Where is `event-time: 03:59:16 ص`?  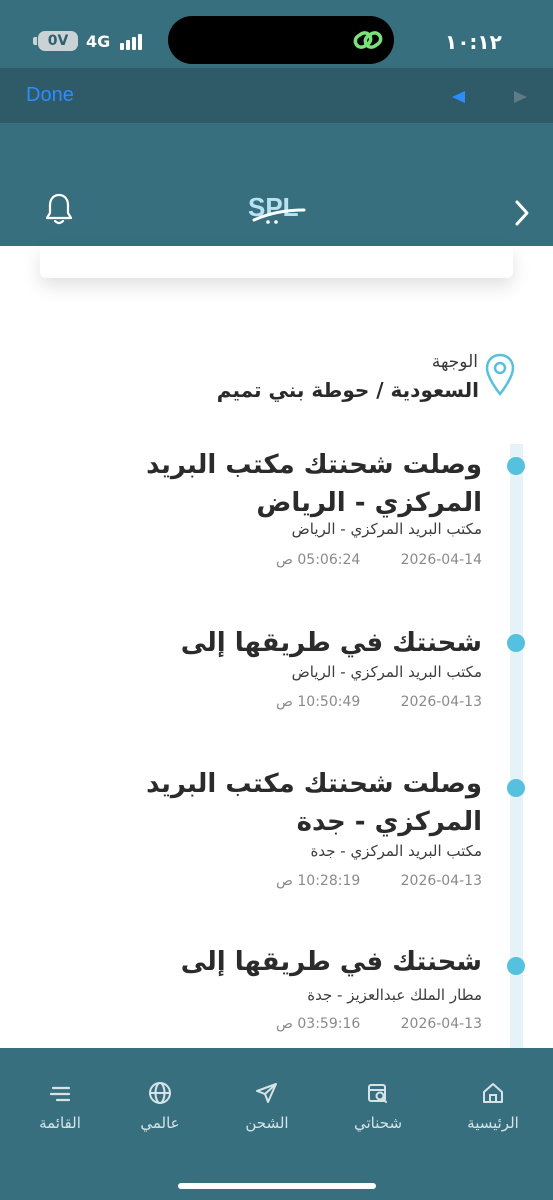
event-time: 03:59:16 ص is located at coordinates (318, 1024).